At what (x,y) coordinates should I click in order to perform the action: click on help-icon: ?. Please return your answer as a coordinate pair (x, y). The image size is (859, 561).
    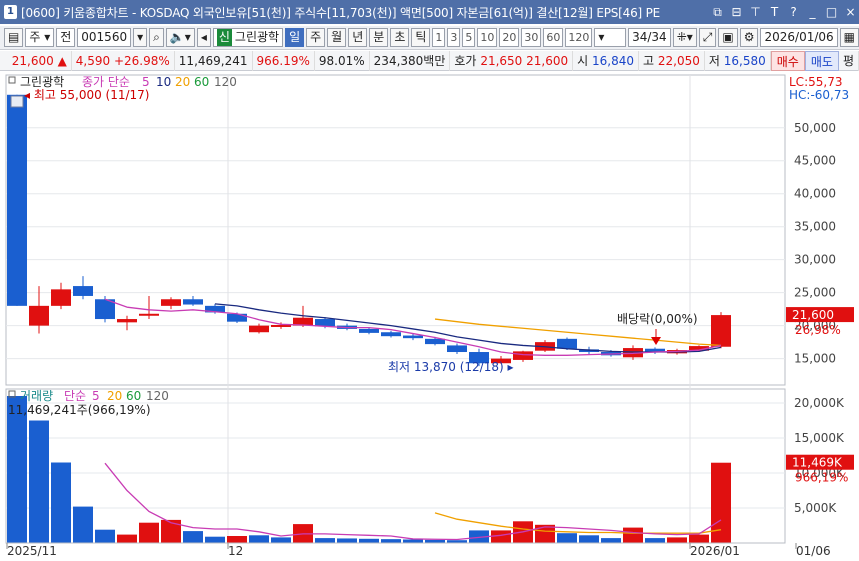
    Looking at the image, I should click on (793, 12).